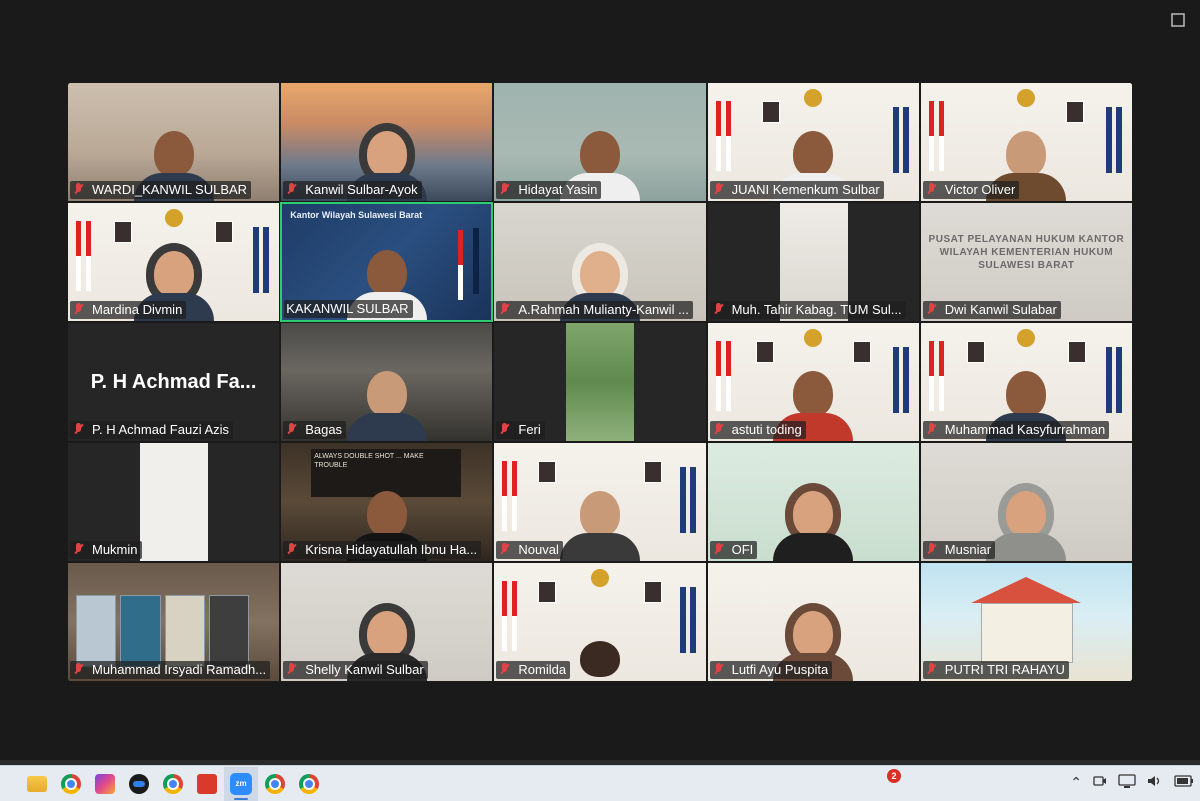 Image resolution: width=1200 pixels, height=801 pixels. Describe the element at coordinates (805, 189) in the screenshot. I see `participant-name: JUANI Kemenkum Sulbar` at that location.